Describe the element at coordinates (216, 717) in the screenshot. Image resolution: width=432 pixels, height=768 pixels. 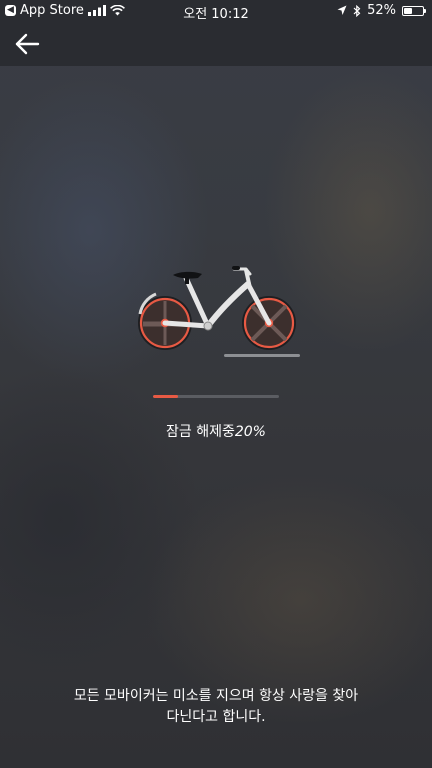
I see `footer-message-line-2: 다닌다고 합니다.` at that location.